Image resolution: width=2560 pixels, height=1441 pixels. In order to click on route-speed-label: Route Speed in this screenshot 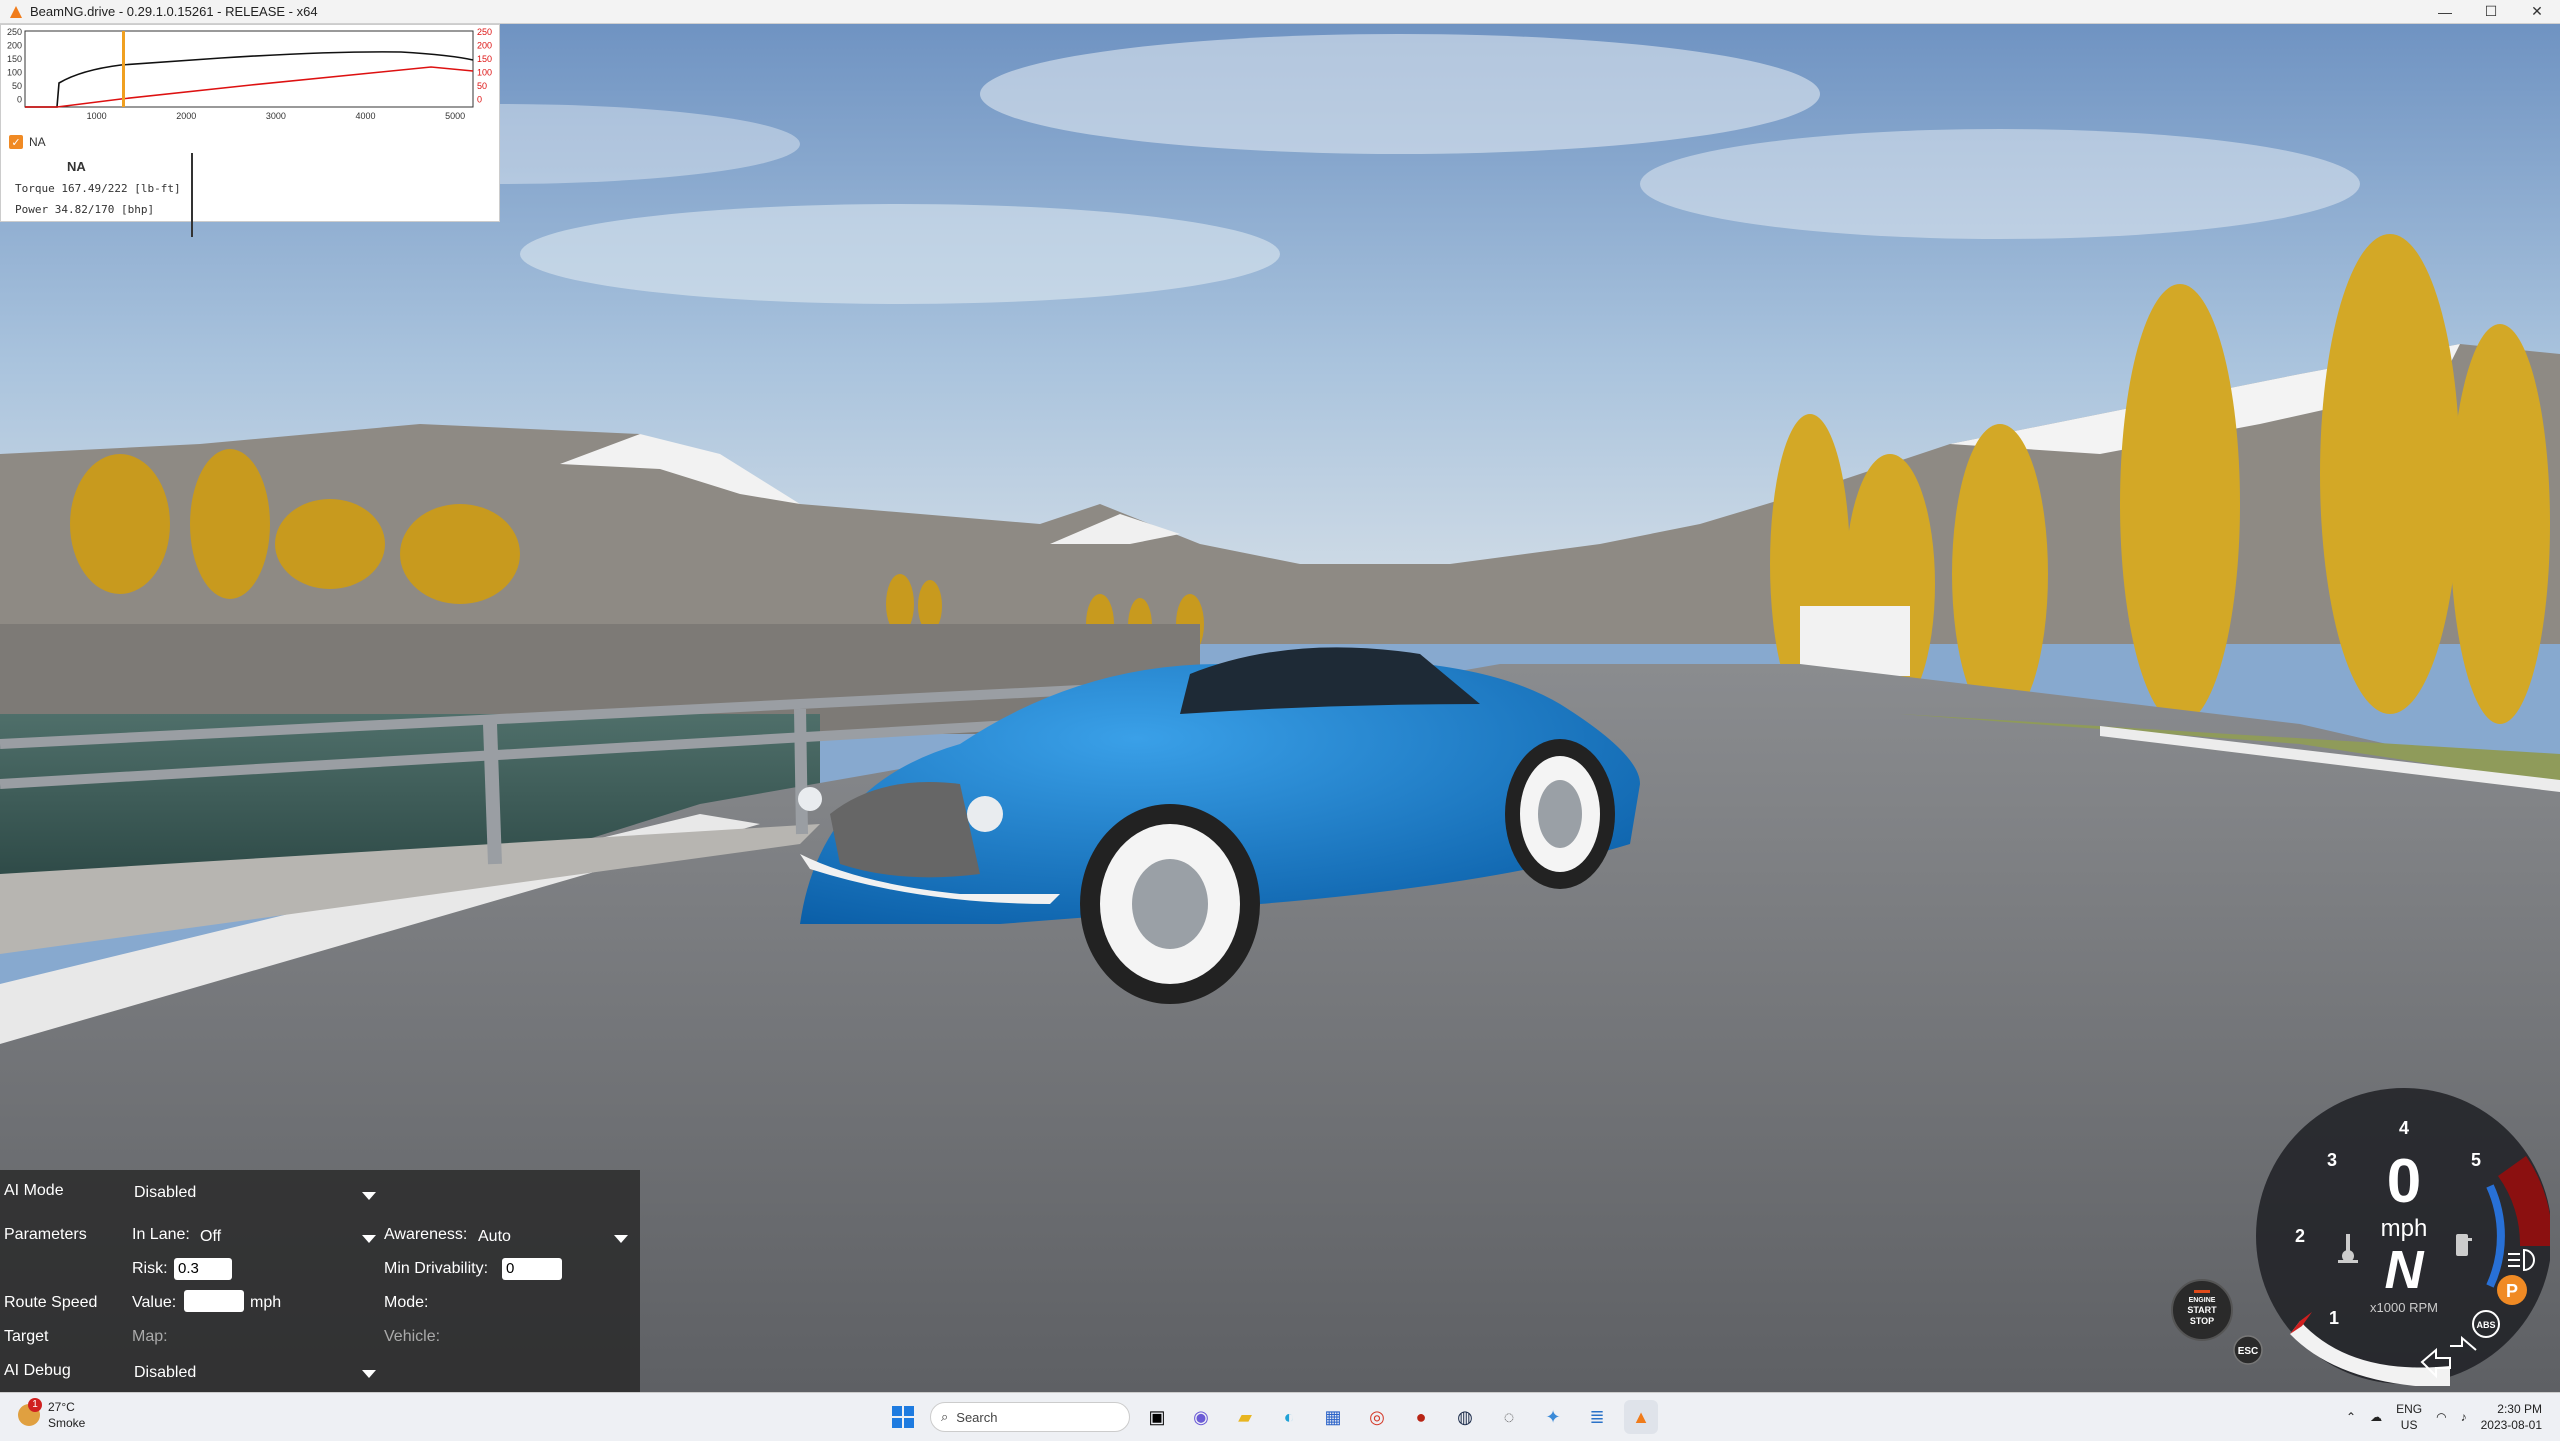, I will do `click(51, 1302)`.